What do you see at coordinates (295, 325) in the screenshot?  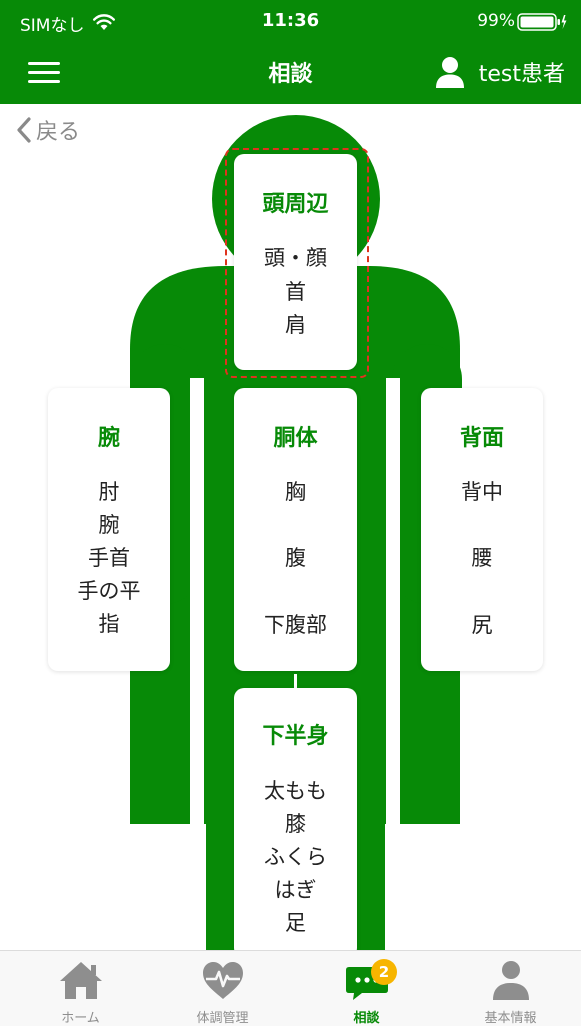 I see `region-item: 肩` at bounding box center [295, 325].